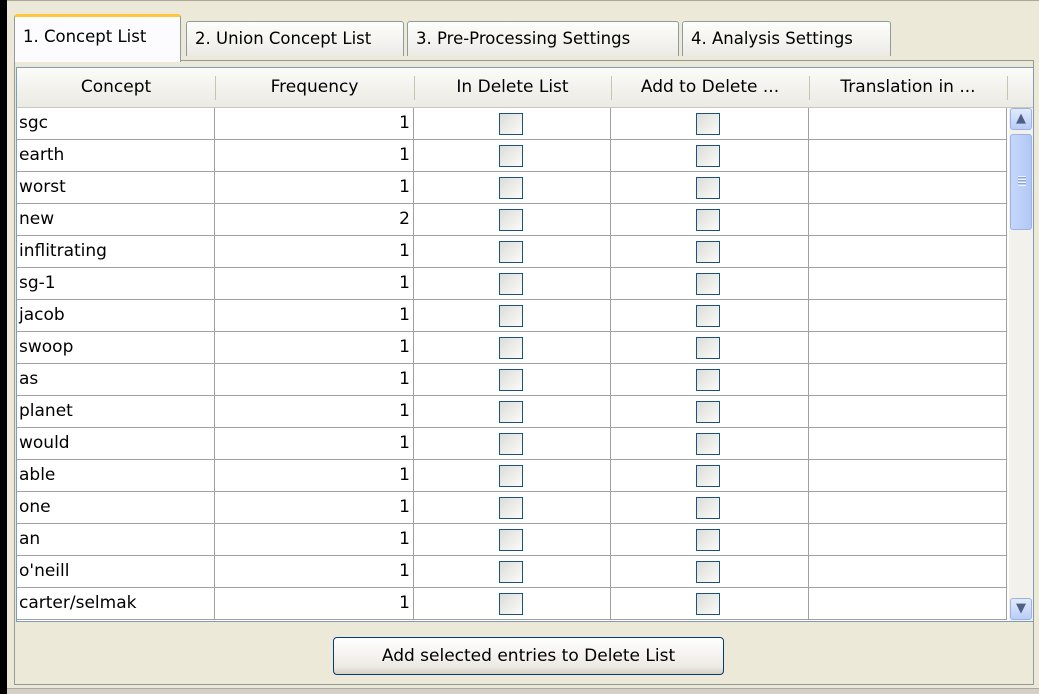 This screenshot has width=1039, height=694. I want to click on table-row: sg-1 1, so click(512, 284).